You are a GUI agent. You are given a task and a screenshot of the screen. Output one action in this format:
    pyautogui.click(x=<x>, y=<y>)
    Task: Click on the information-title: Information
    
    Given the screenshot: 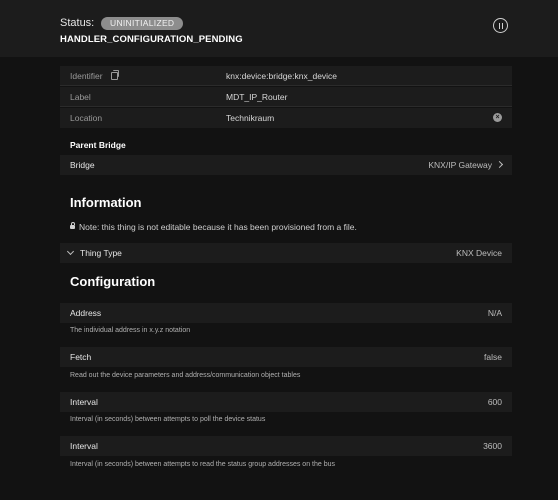 What is the action you would take?
    pyautogui.click(x=106, y=202)
    